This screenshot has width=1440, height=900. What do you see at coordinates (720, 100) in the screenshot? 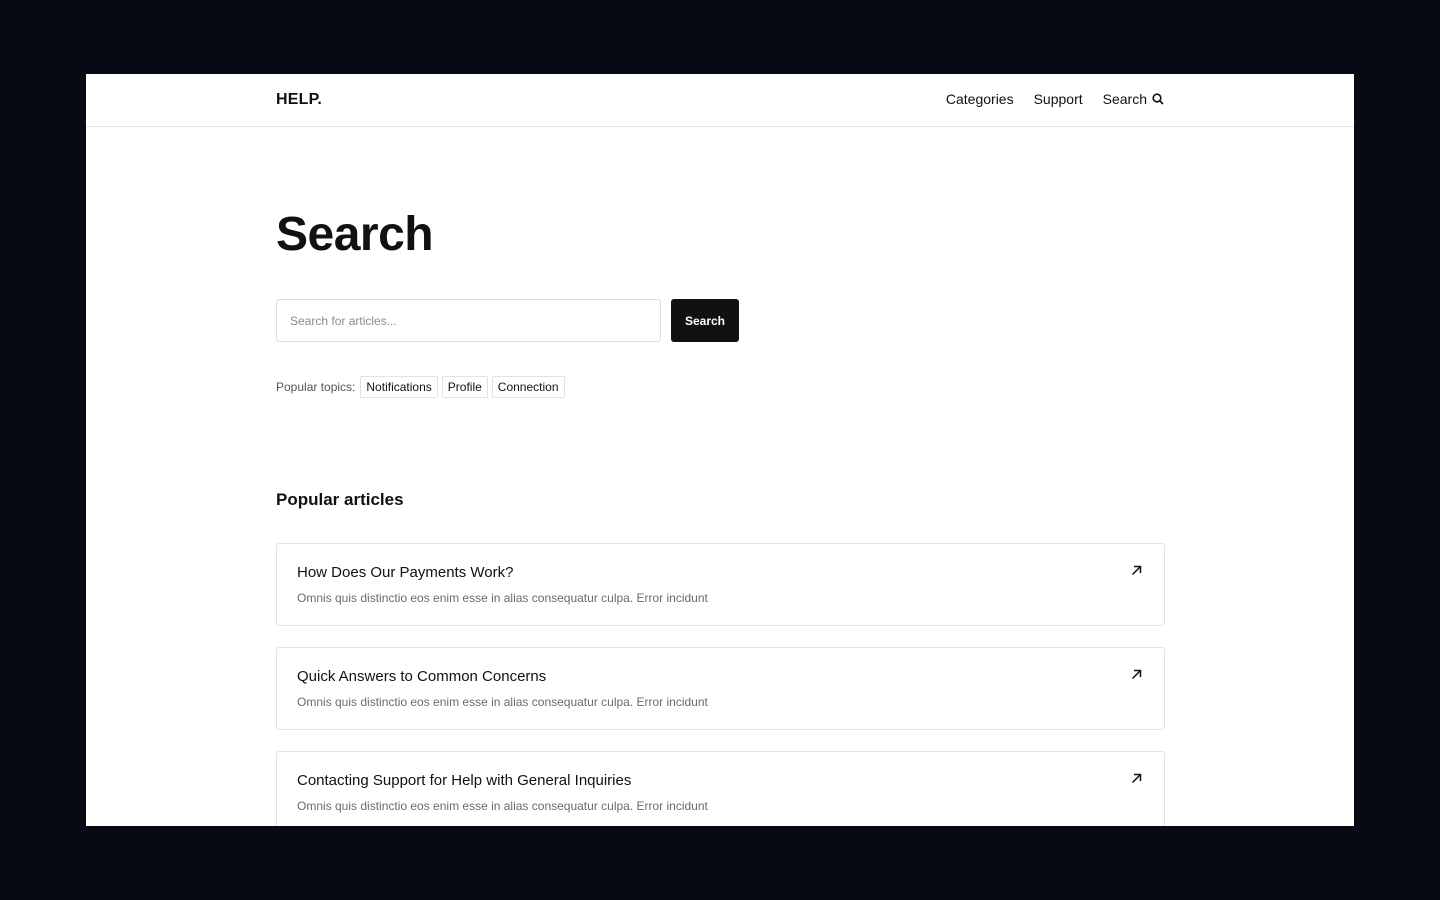
I see `site-header: HELP. Categories Support Search` at bounding box center [720, 100].